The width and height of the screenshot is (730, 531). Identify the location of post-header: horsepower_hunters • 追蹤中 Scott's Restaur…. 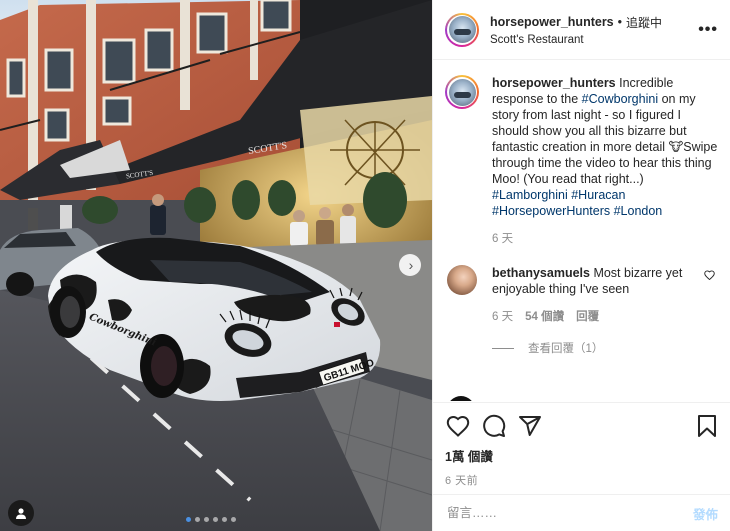
(581, 30).